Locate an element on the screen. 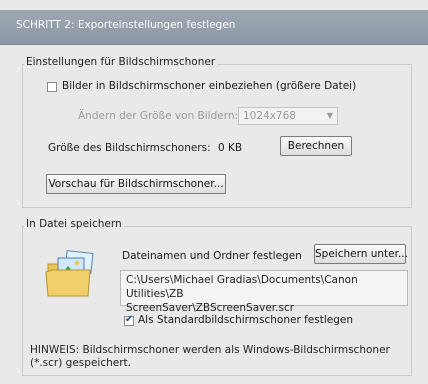 The height and width of the screenshot is (384, 428). step-title-bar: SCHRITT 2: Exporteinstellungen festlegen is located at coordinates (214, 27).